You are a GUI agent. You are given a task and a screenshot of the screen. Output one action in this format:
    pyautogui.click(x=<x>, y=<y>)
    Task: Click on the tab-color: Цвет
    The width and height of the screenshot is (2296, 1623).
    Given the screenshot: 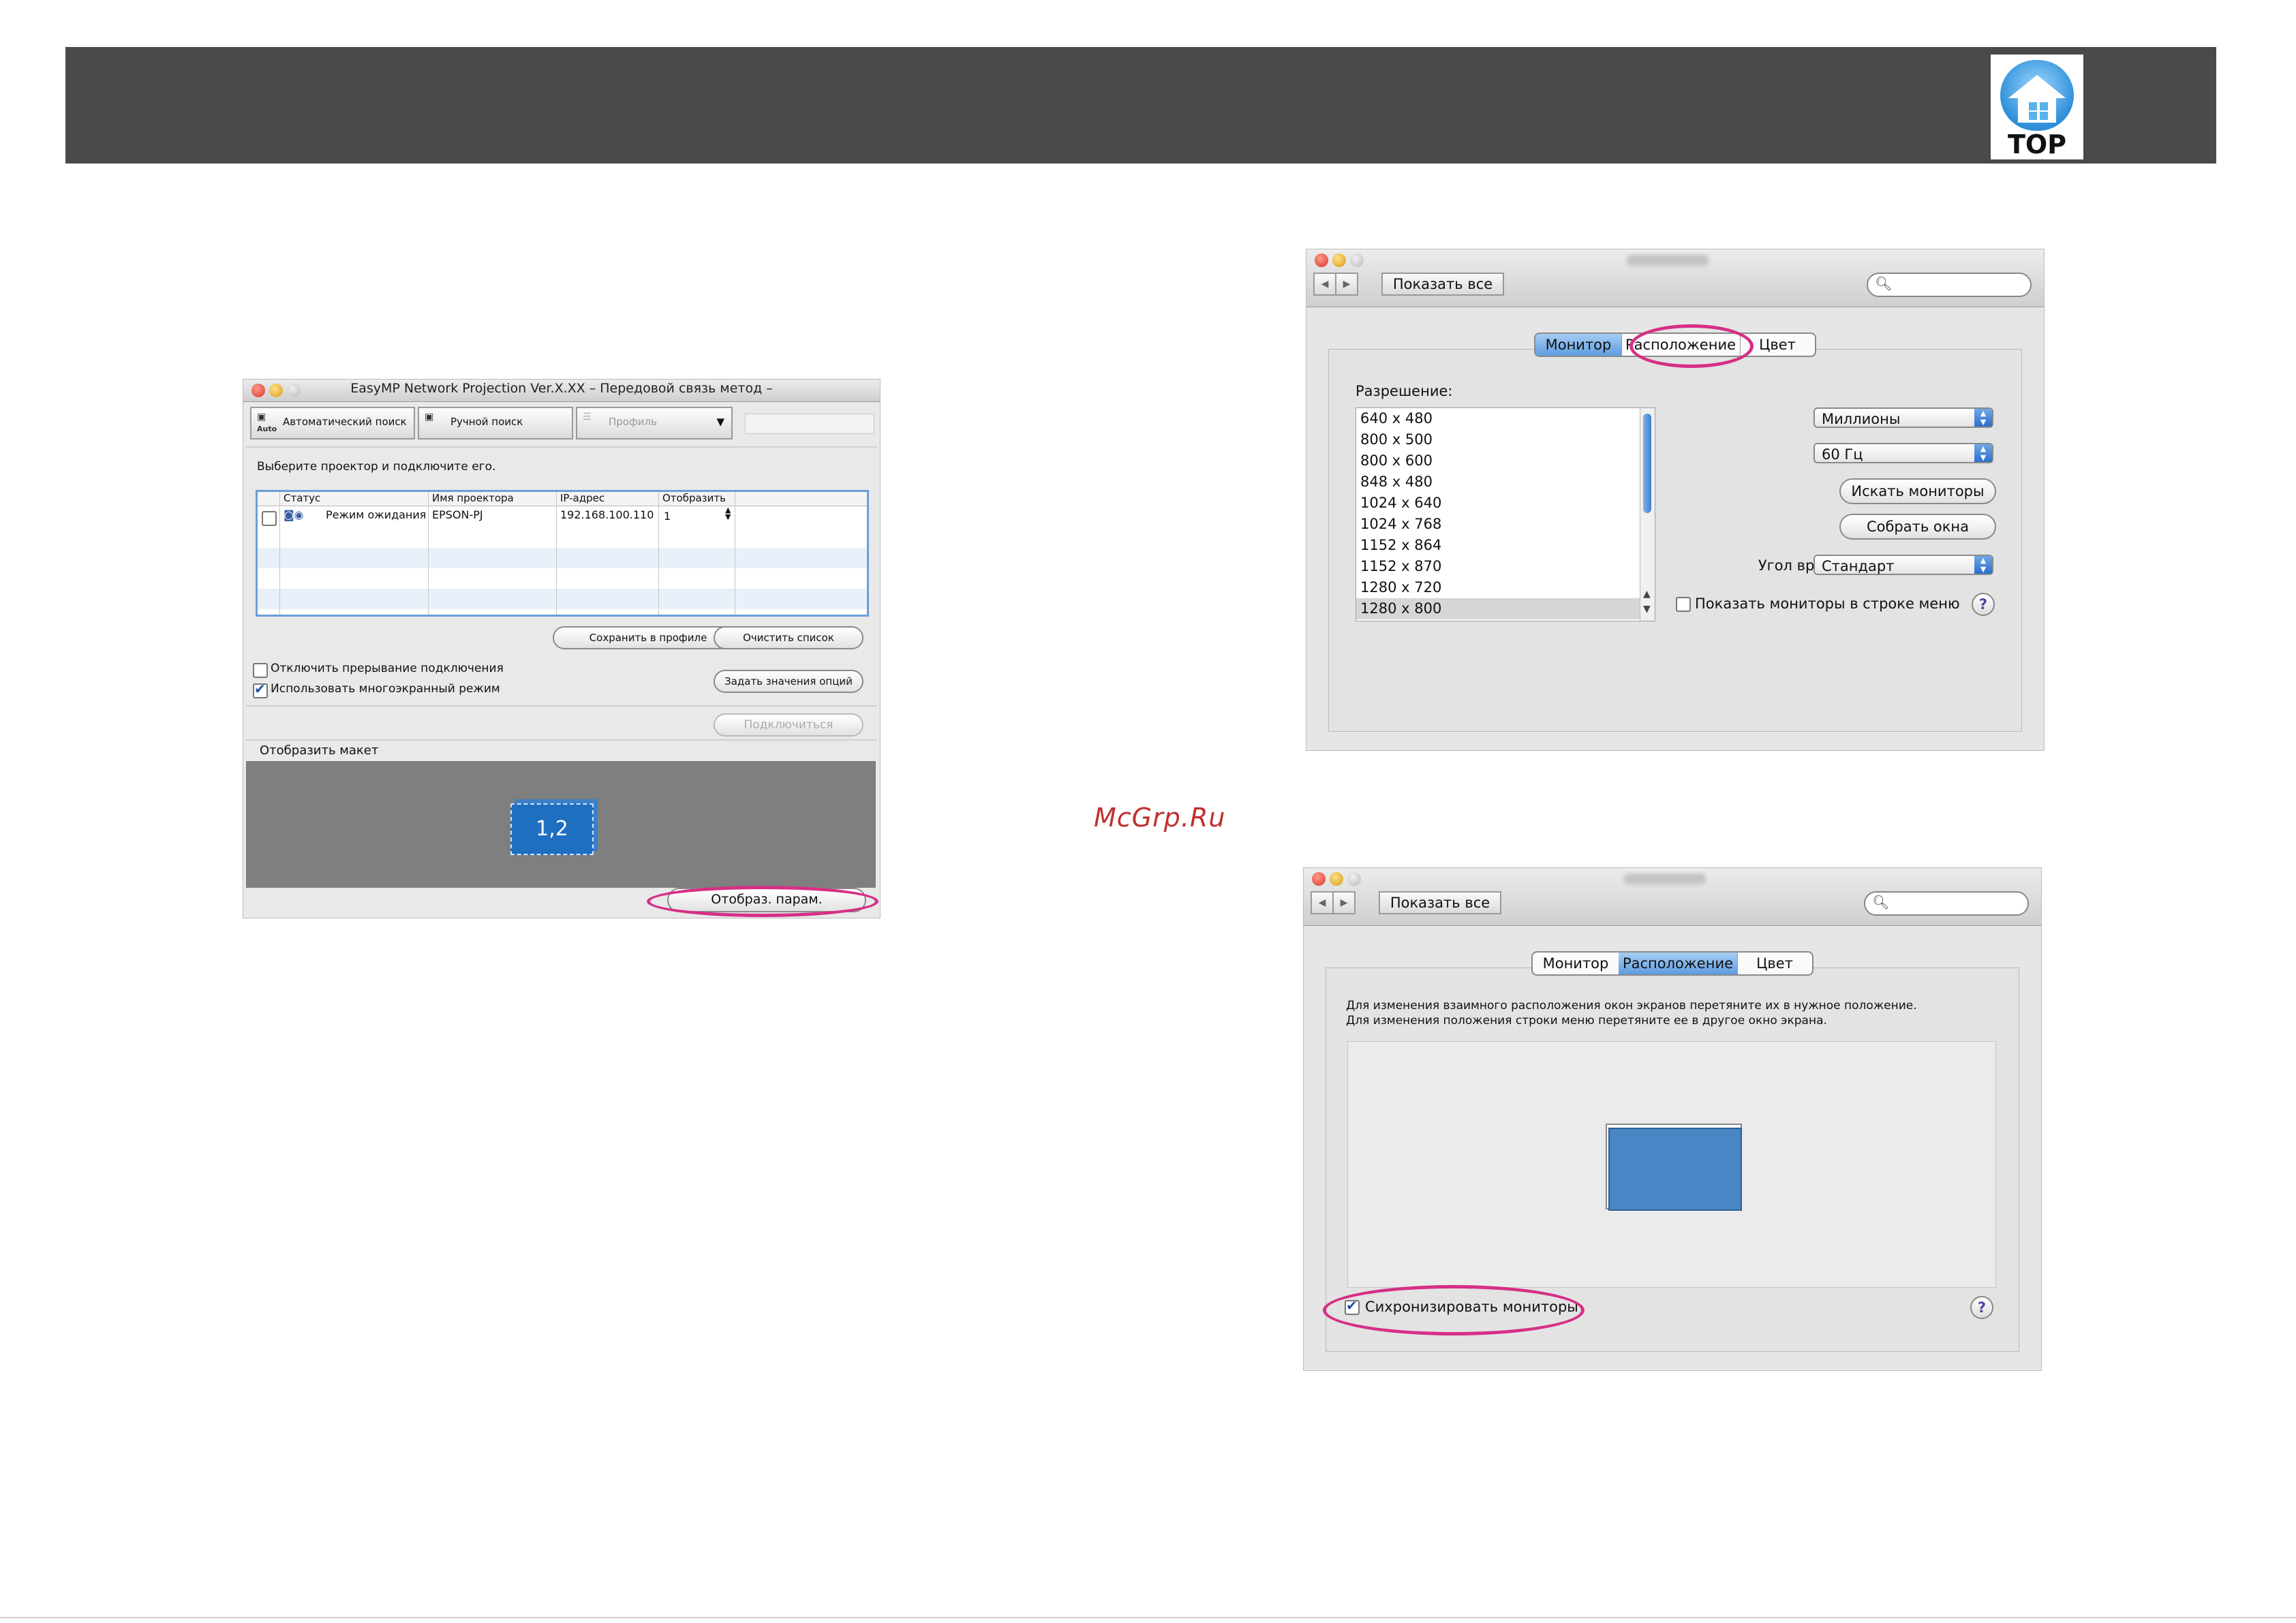 What is the action you would take?
    pyautogui.click(x=1774, y=963)
    